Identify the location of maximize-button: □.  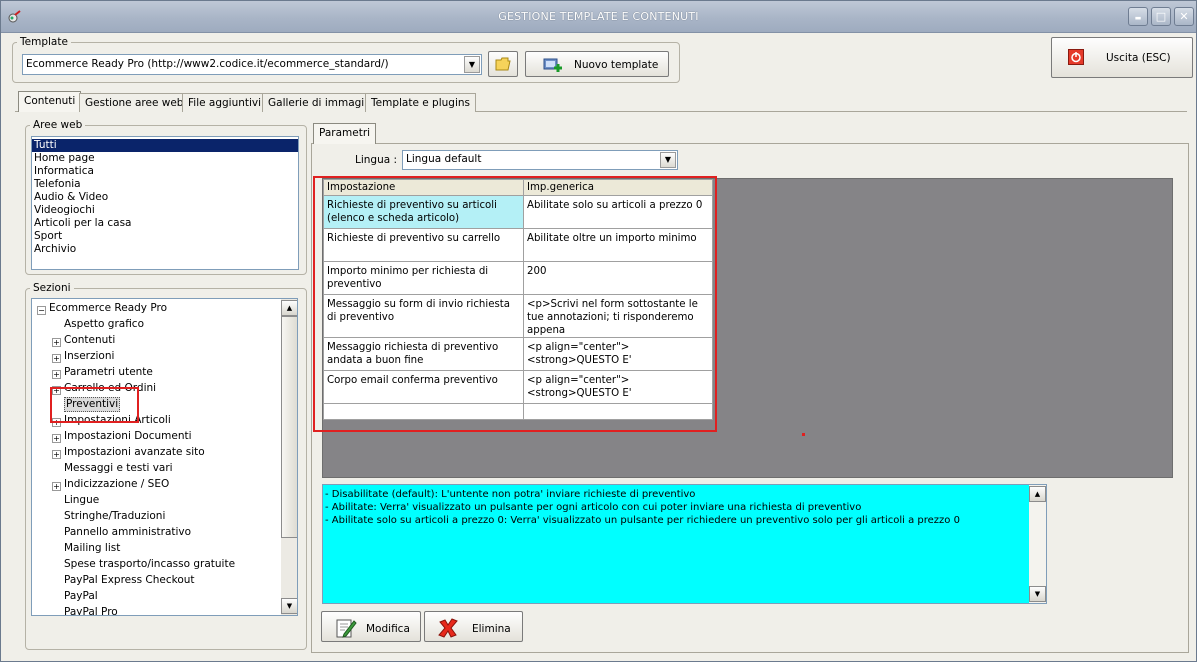
(1161, 16).